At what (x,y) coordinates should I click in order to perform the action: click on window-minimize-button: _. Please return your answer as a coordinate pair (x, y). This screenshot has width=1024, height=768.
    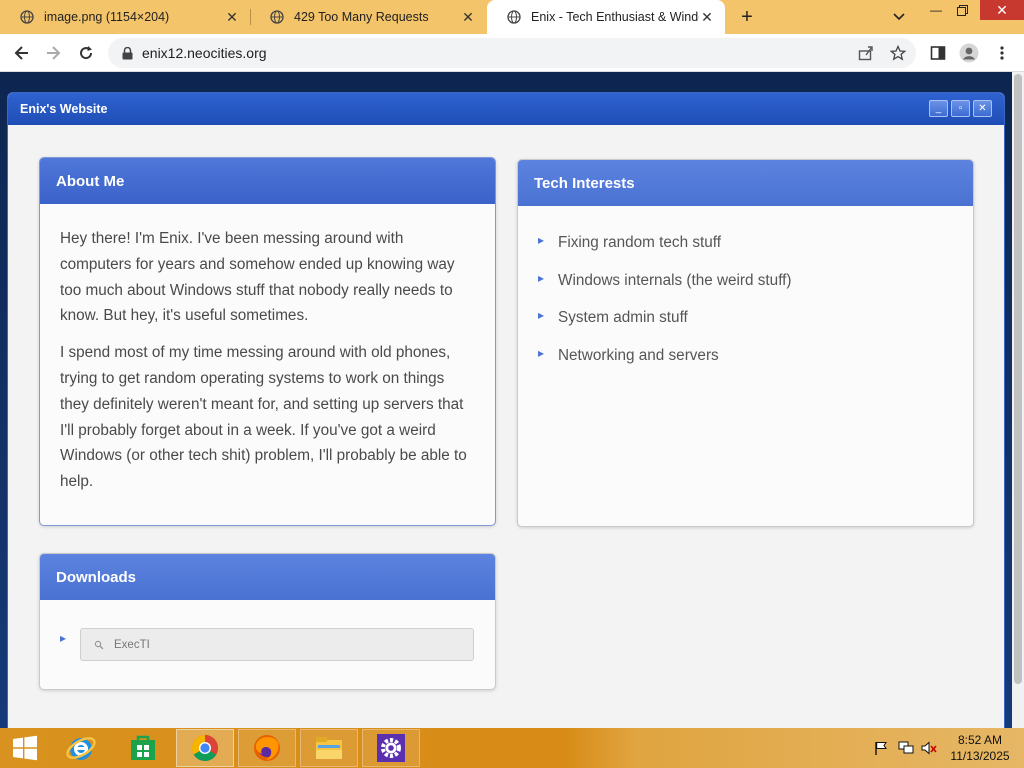
    Looking at the image, I should click on (938, 108).